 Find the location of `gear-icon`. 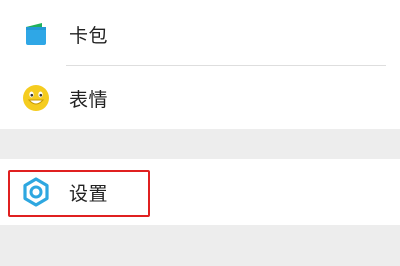

gear-icon is located at coordinates (36, 192).